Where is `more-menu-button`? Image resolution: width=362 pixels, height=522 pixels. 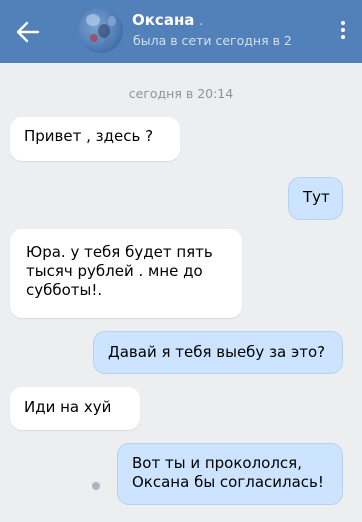 more-menu-button is located at coordinates (343, 32).